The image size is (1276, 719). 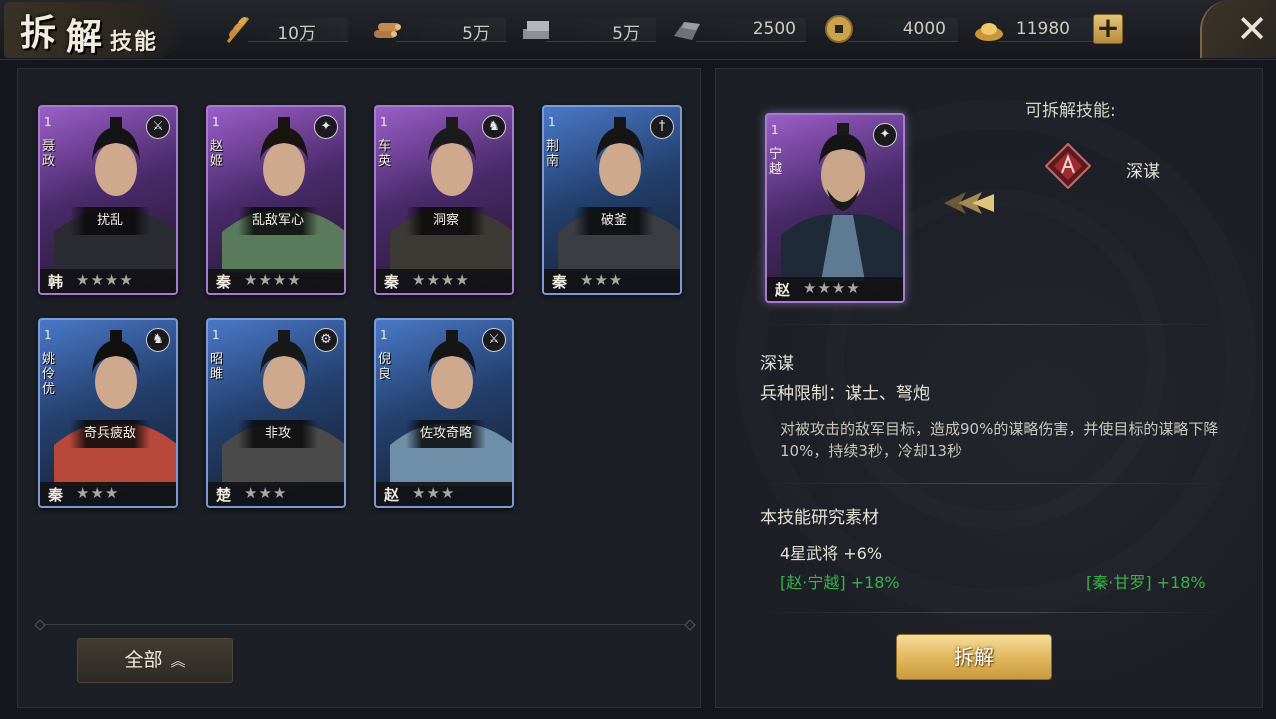 I want to click on resource-wood: 5万, so click(x=440, y=29).